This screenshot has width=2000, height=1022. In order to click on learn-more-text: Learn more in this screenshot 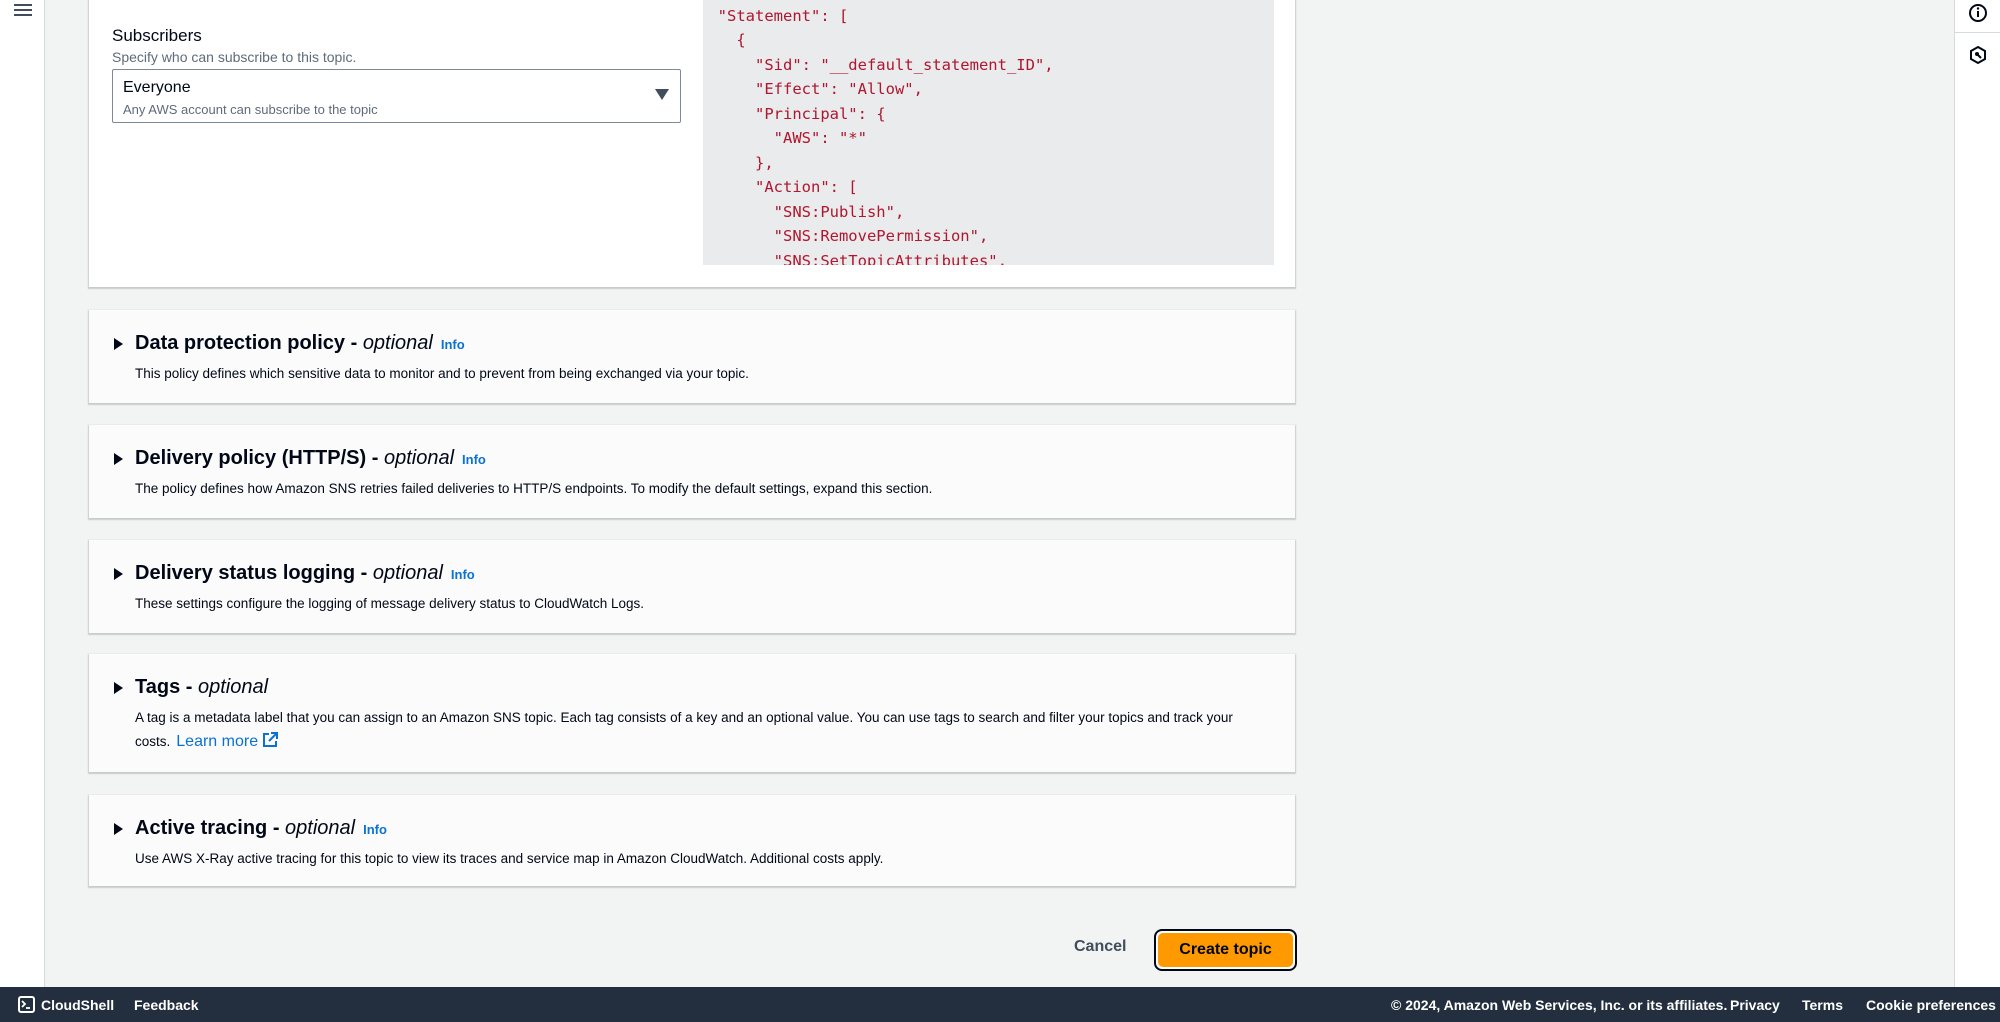, I will do `click(217, 741)`.